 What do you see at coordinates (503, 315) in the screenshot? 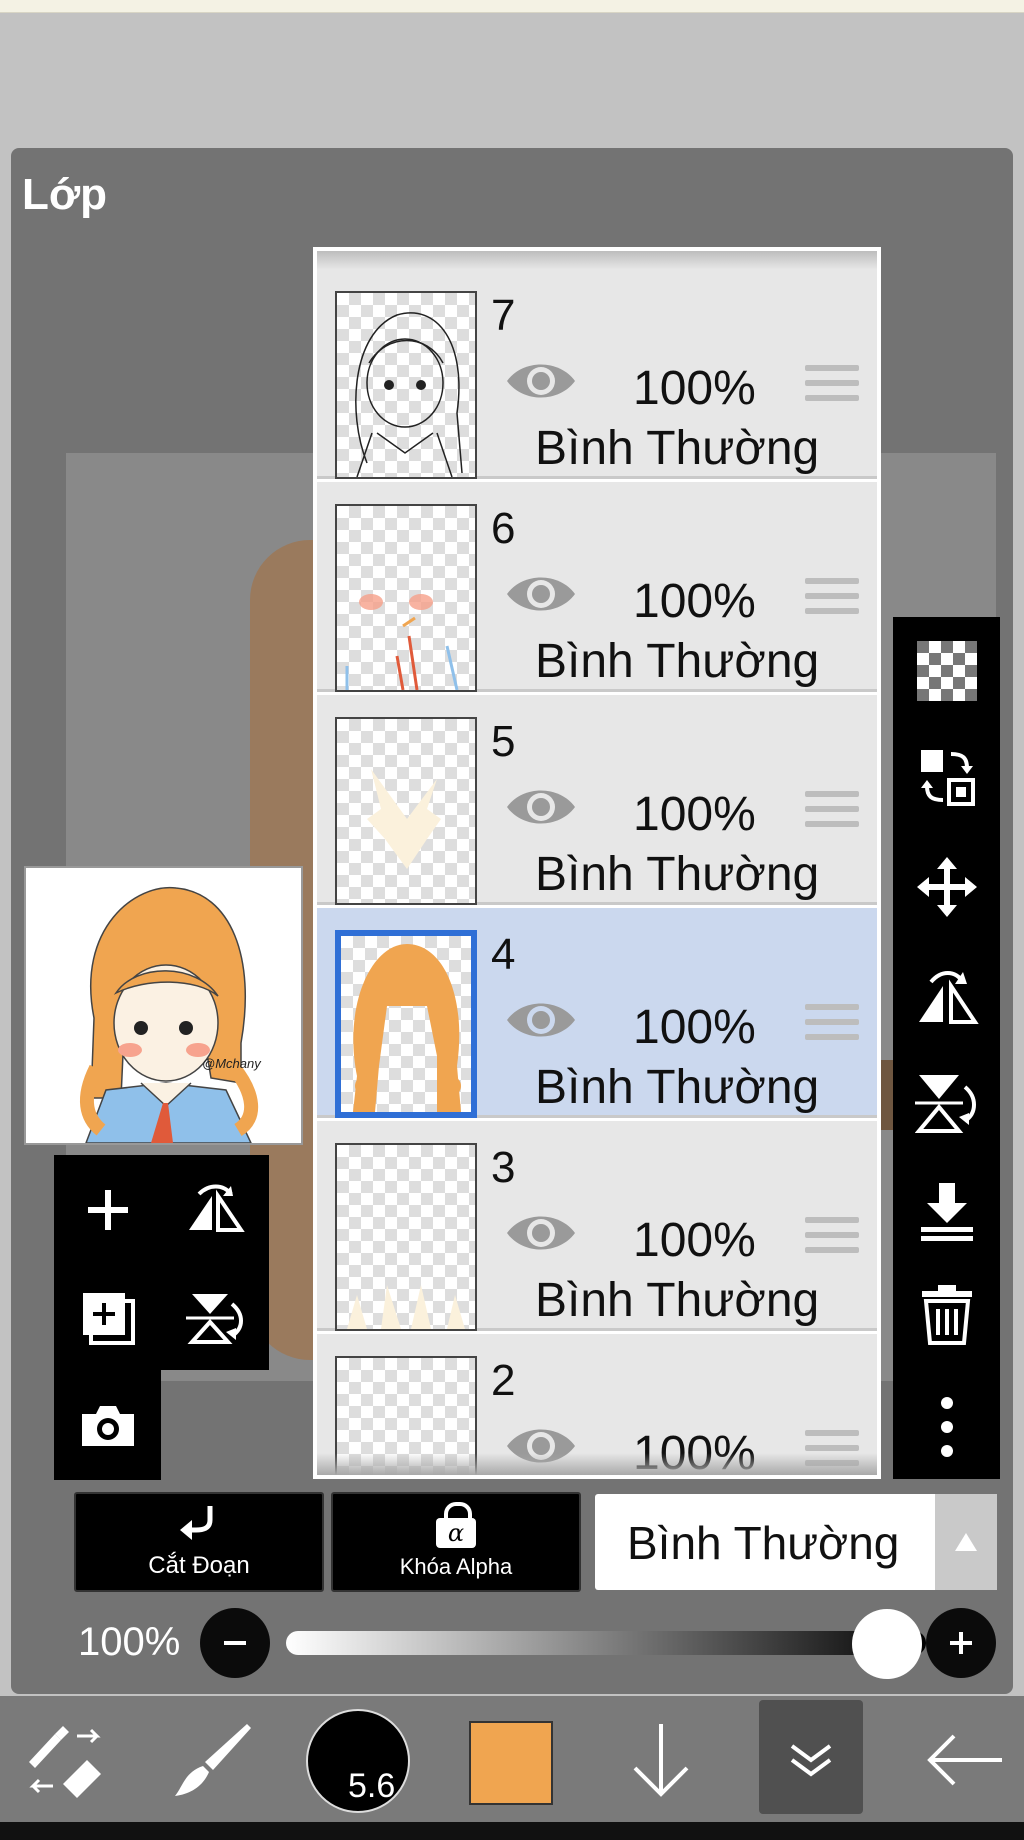
I see `layer-number: 7` at bounding box center [503, 315].